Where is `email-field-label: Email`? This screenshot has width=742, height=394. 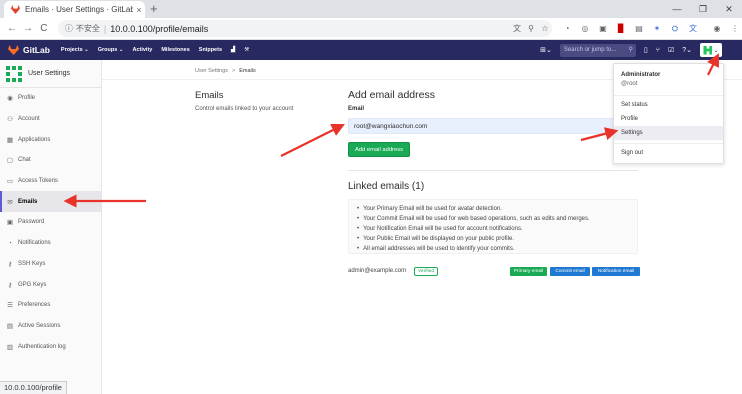 email-field-label: Email is located at coordinates (356, 109).